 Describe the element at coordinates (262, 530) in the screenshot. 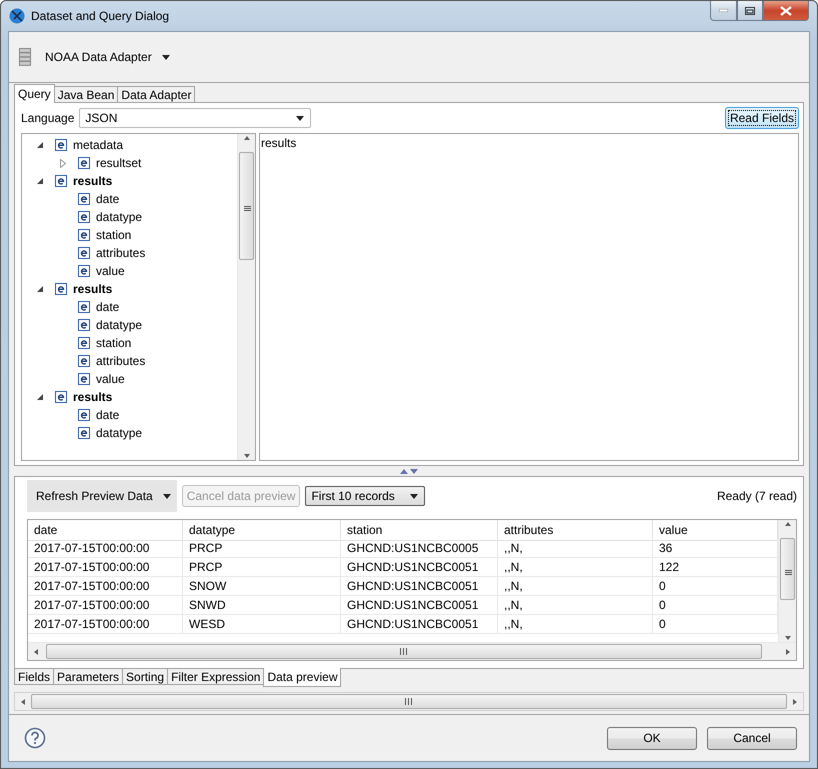

I see `column-header: datatype` at that location.